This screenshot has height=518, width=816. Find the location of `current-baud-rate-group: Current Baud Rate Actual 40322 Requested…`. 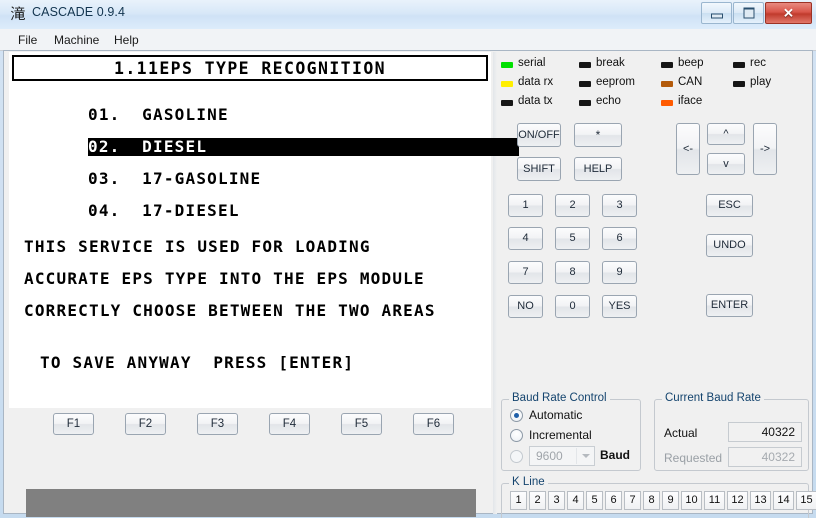

current-baud-rate-group: Current Baud Rate Actual 40322 Requested… is located at coordinates (731, 431).